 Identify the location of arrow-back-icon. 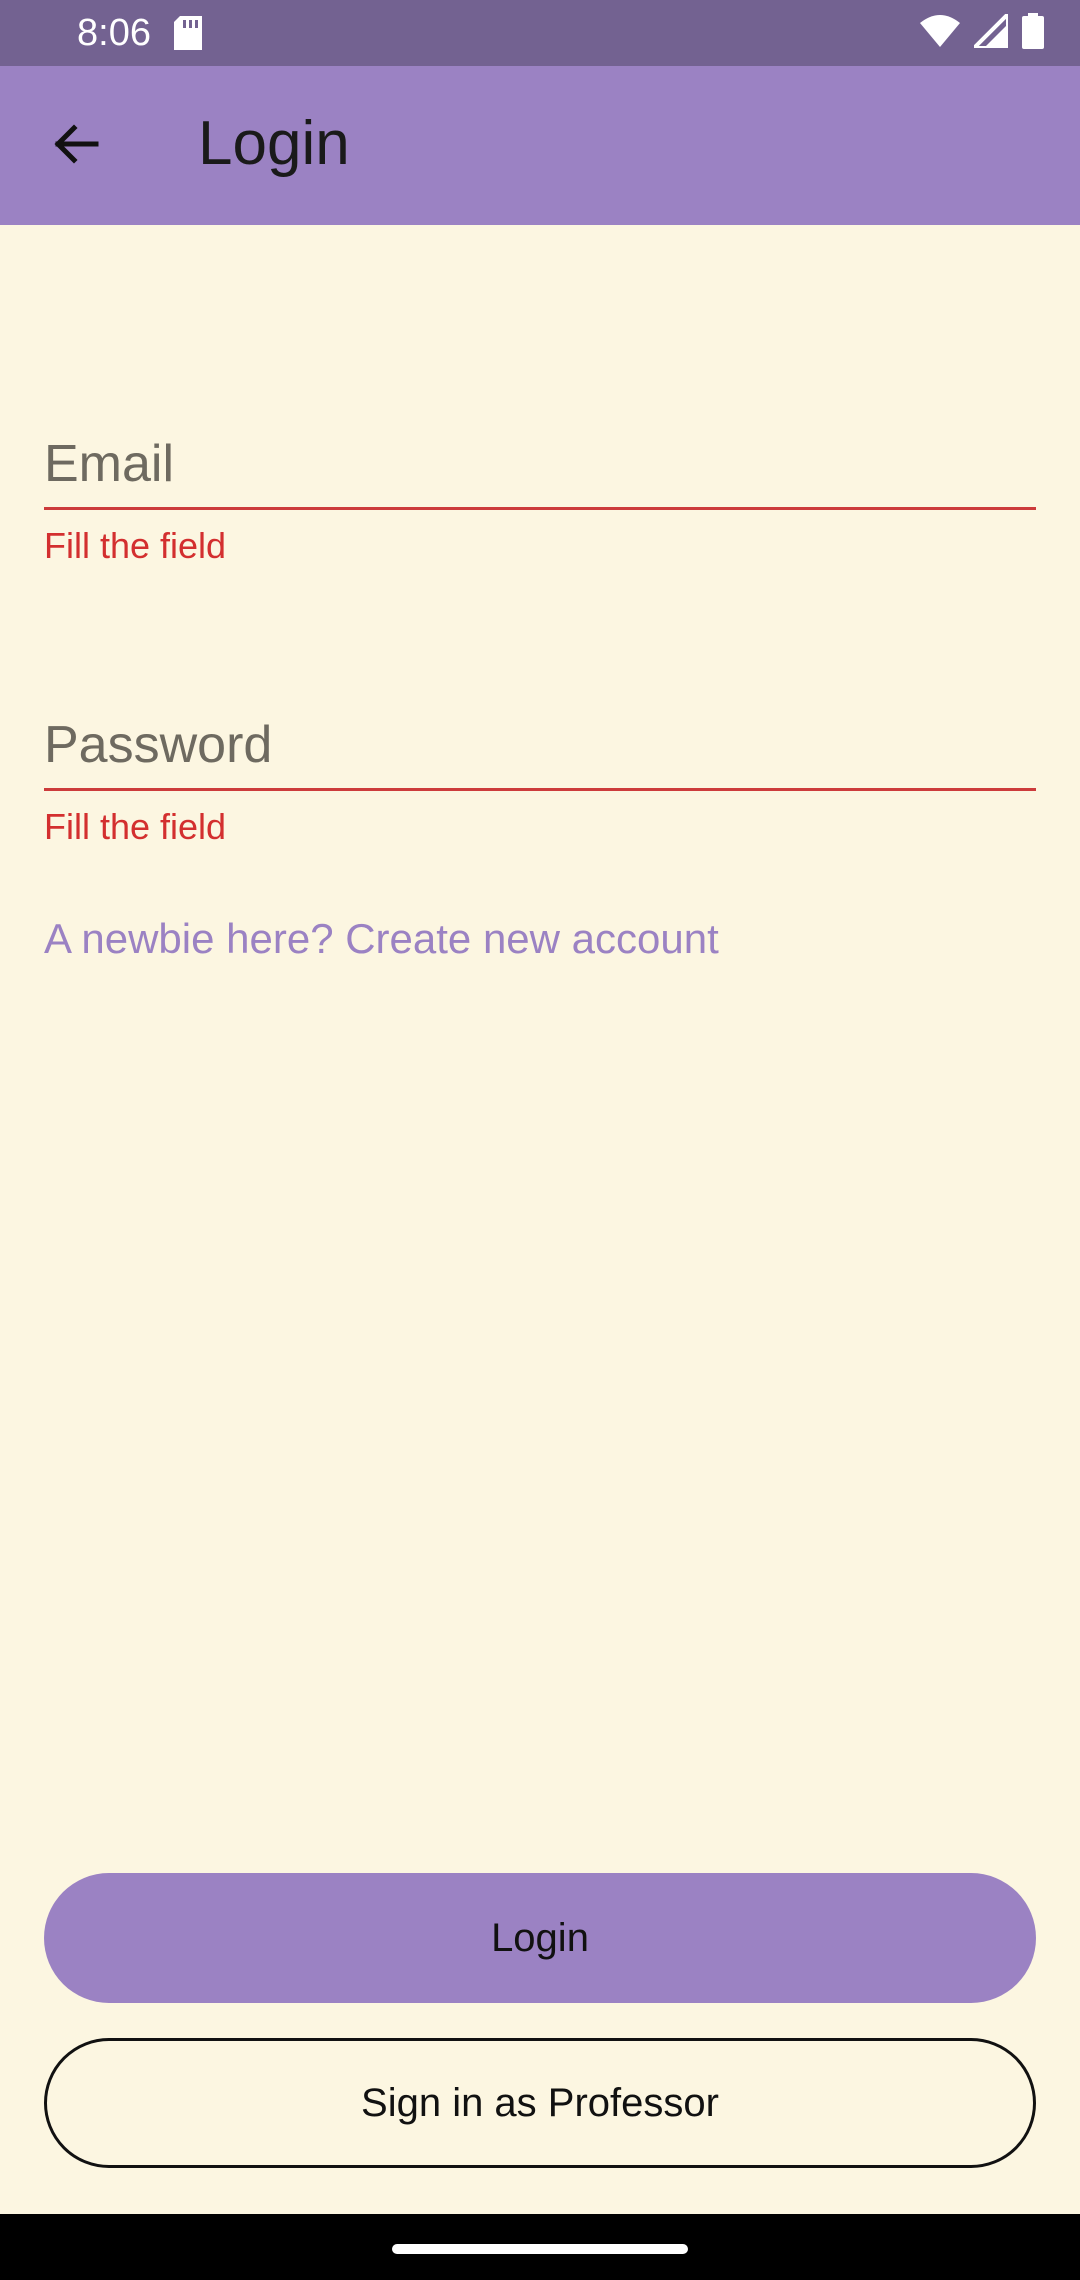
(76, 146).